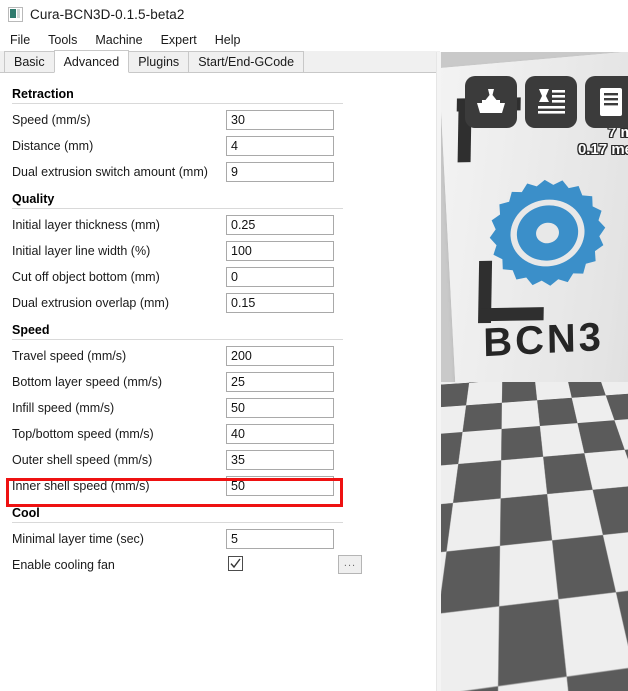  What do you see at coordinates (82, 460) in the screenshot?
I see `setting-label: Outer shell speed (mm/s)` at bounding box center [82, 460].